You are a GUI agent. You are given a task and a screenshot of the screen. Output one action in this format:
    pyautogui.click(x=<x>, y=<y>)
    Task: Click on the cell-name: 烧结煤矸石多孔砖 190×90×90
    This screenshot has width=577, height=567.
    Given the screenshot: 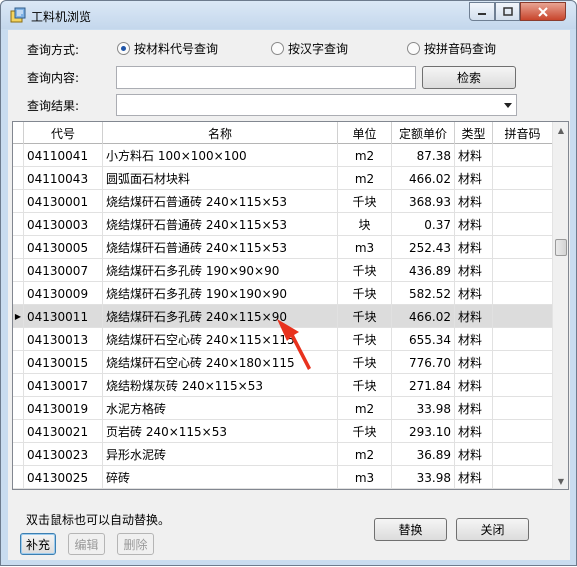 What is the action you would take?
    pyautogui.click(x=220, y=270)
    